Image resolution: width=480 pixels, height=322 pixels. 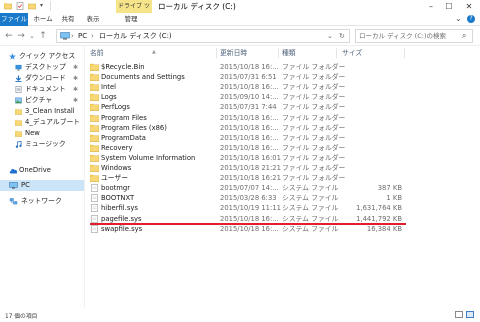 I want to click on music-icon, so click(x=18, y=144).